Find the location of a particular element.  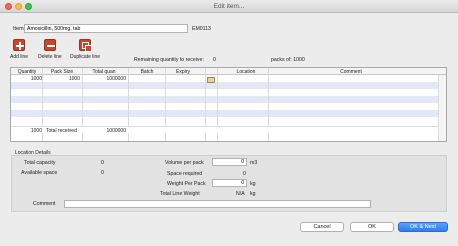

volume-per-pack-label: Volume per pack is located at coordinates (184, 163).